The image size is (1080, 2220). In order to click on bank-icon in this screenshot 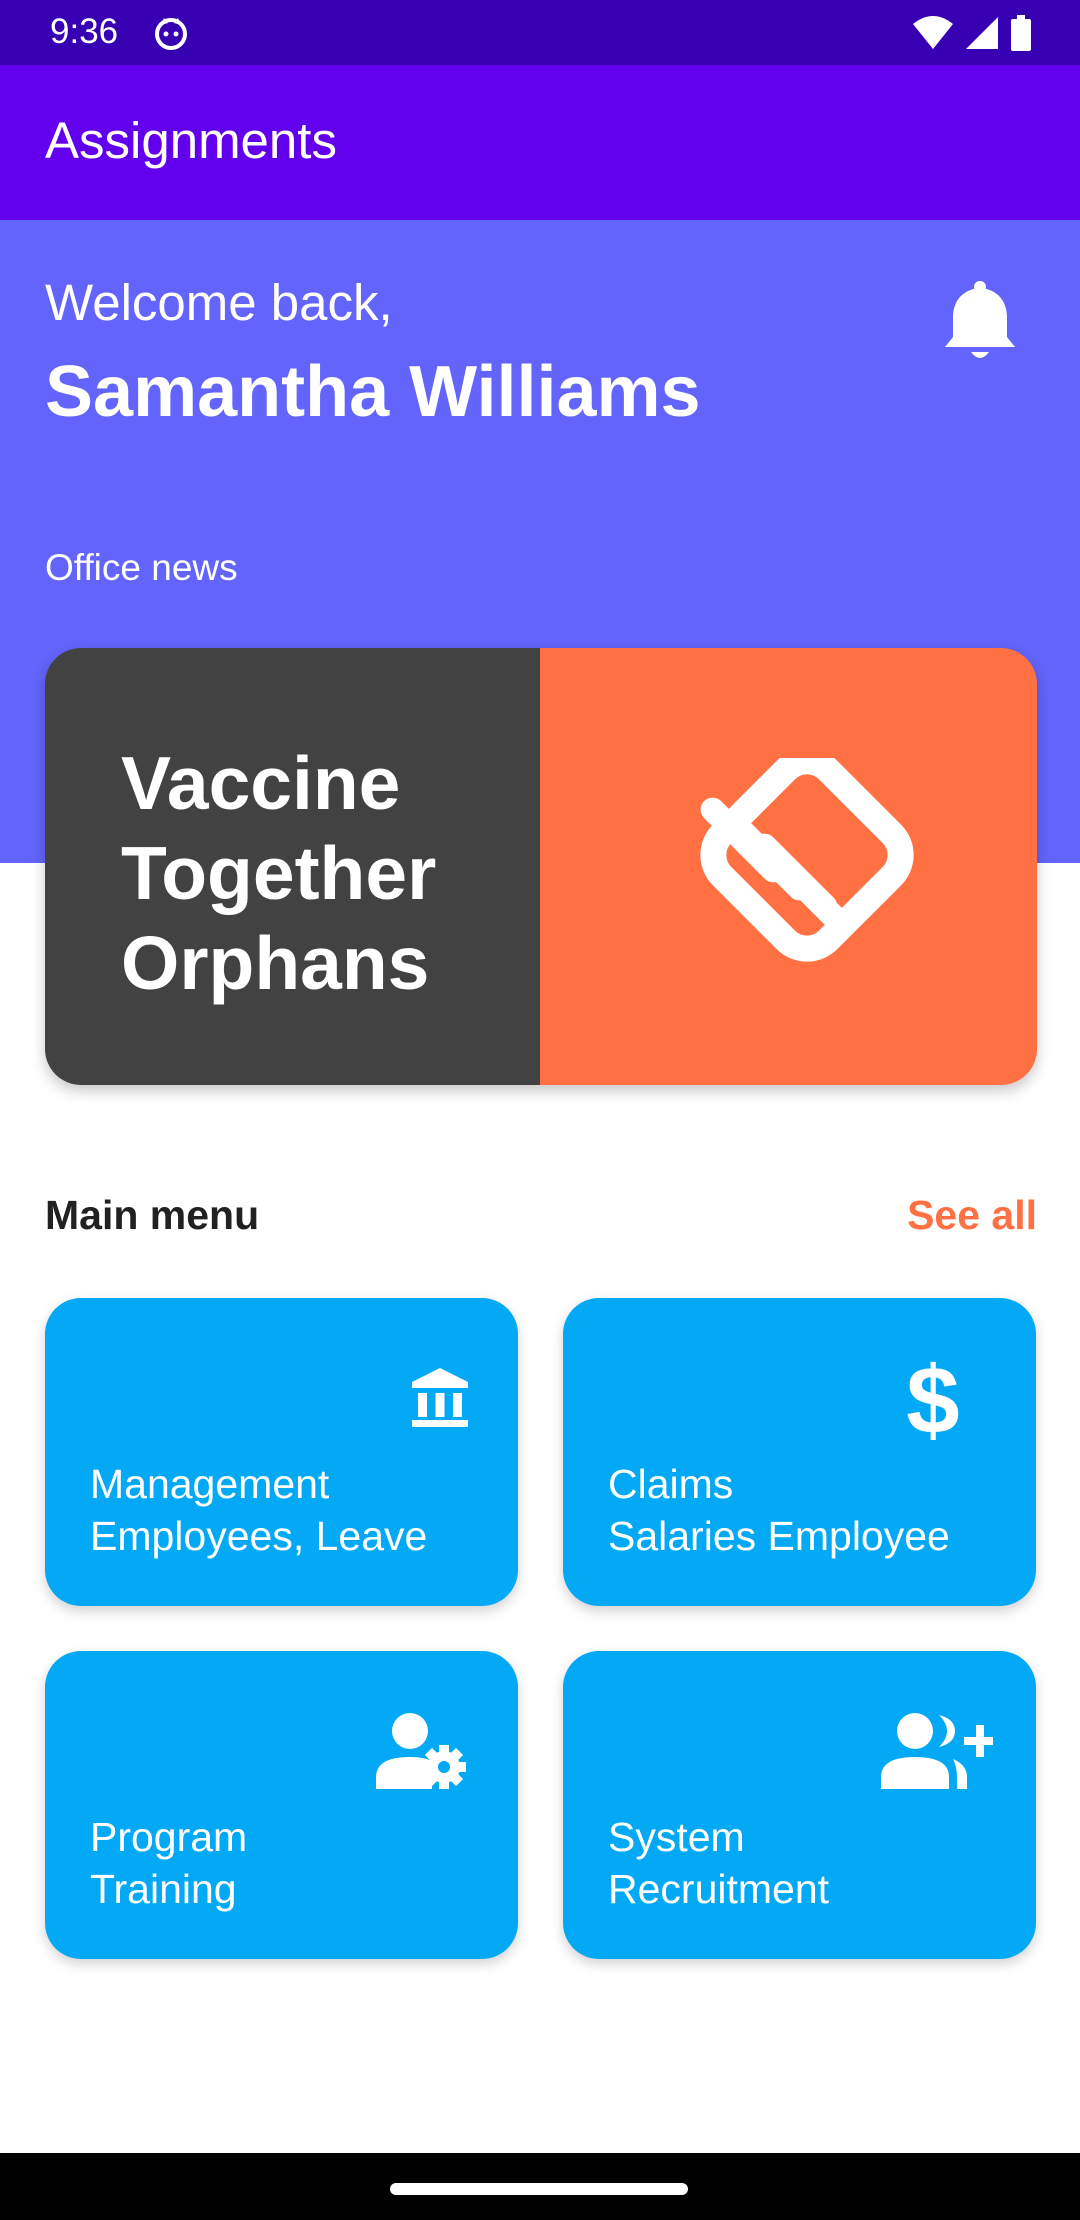, I will do `click(440, 1397)`.